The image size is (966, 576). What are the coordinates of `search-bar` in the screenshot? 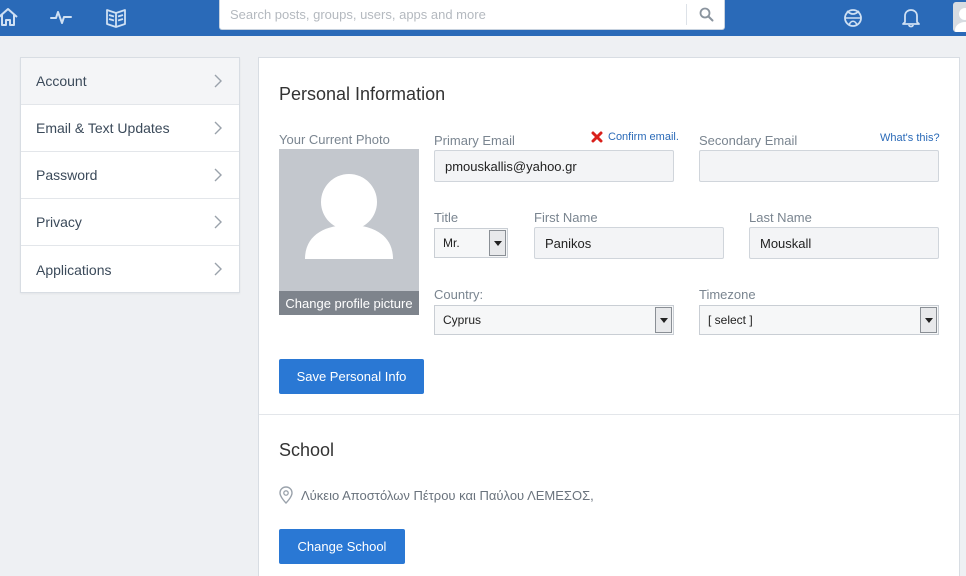 It's located at (472, 15).